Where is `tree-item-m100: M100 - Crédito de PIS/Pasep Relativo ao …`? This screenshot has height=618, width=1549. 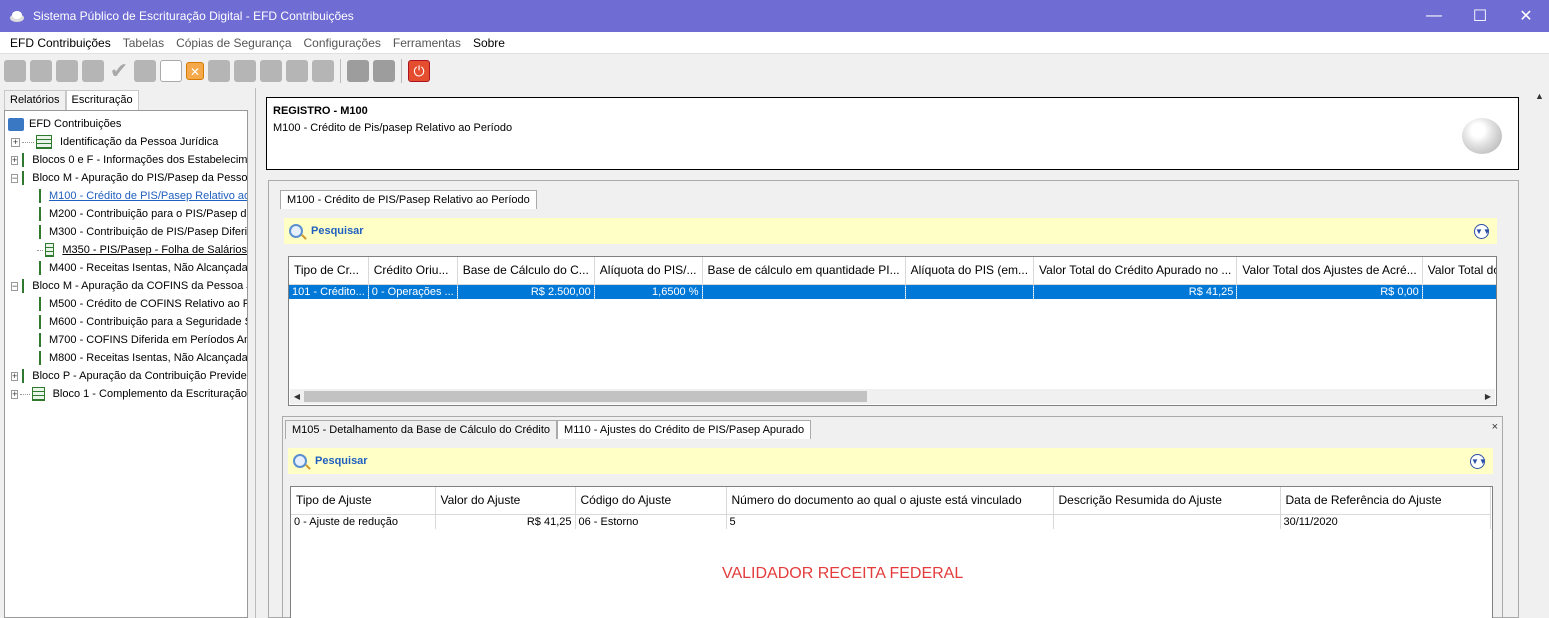
tree-item-m100: M100 - Crédito de PIS/Pasep Relativo ao … is located at coordinates (126, 196).